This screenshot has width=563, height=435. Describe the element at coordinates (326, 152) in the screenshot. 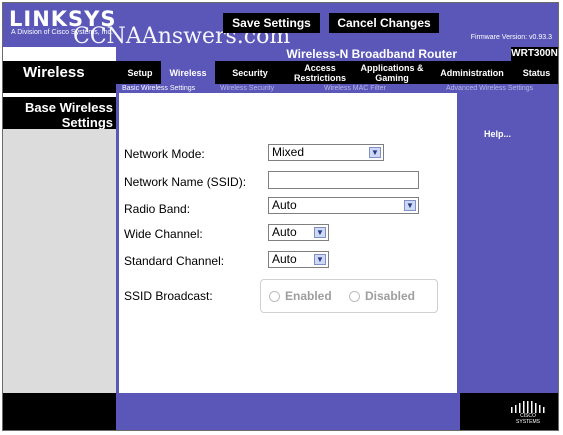

I see `network-mode-select: Mixed ▼` at that location.